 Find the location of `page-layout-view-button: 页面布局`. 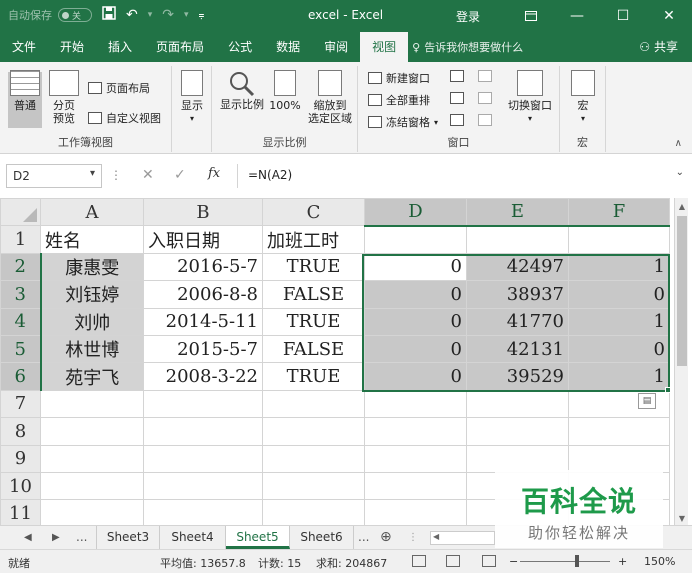

page-layout-view-button: 页面布局 is located at coordinates (119, 88).